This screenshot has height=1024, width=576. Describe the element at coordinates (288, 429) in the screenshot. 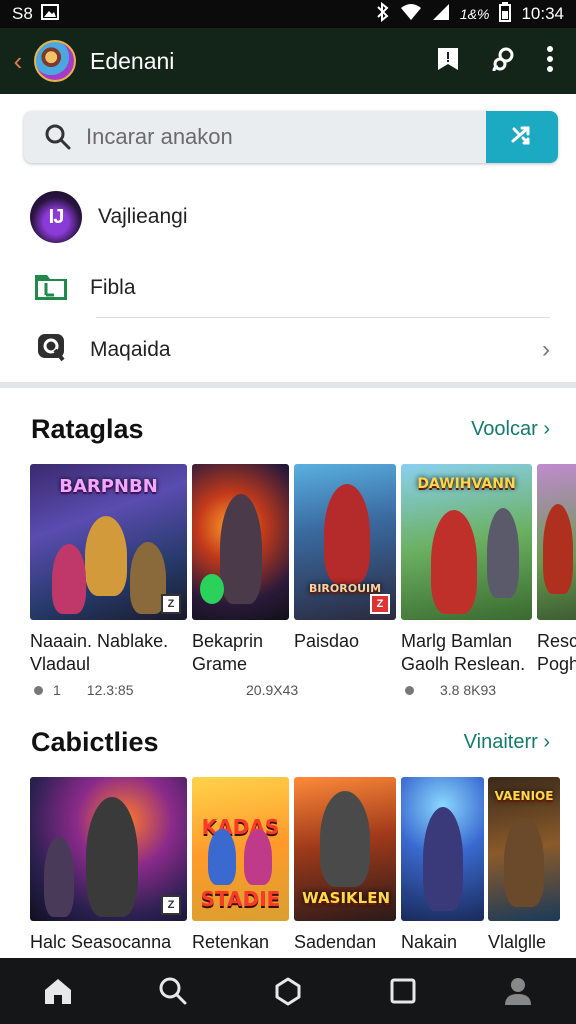

I see `section-header: Rataglas Voolcar ›` at that location.